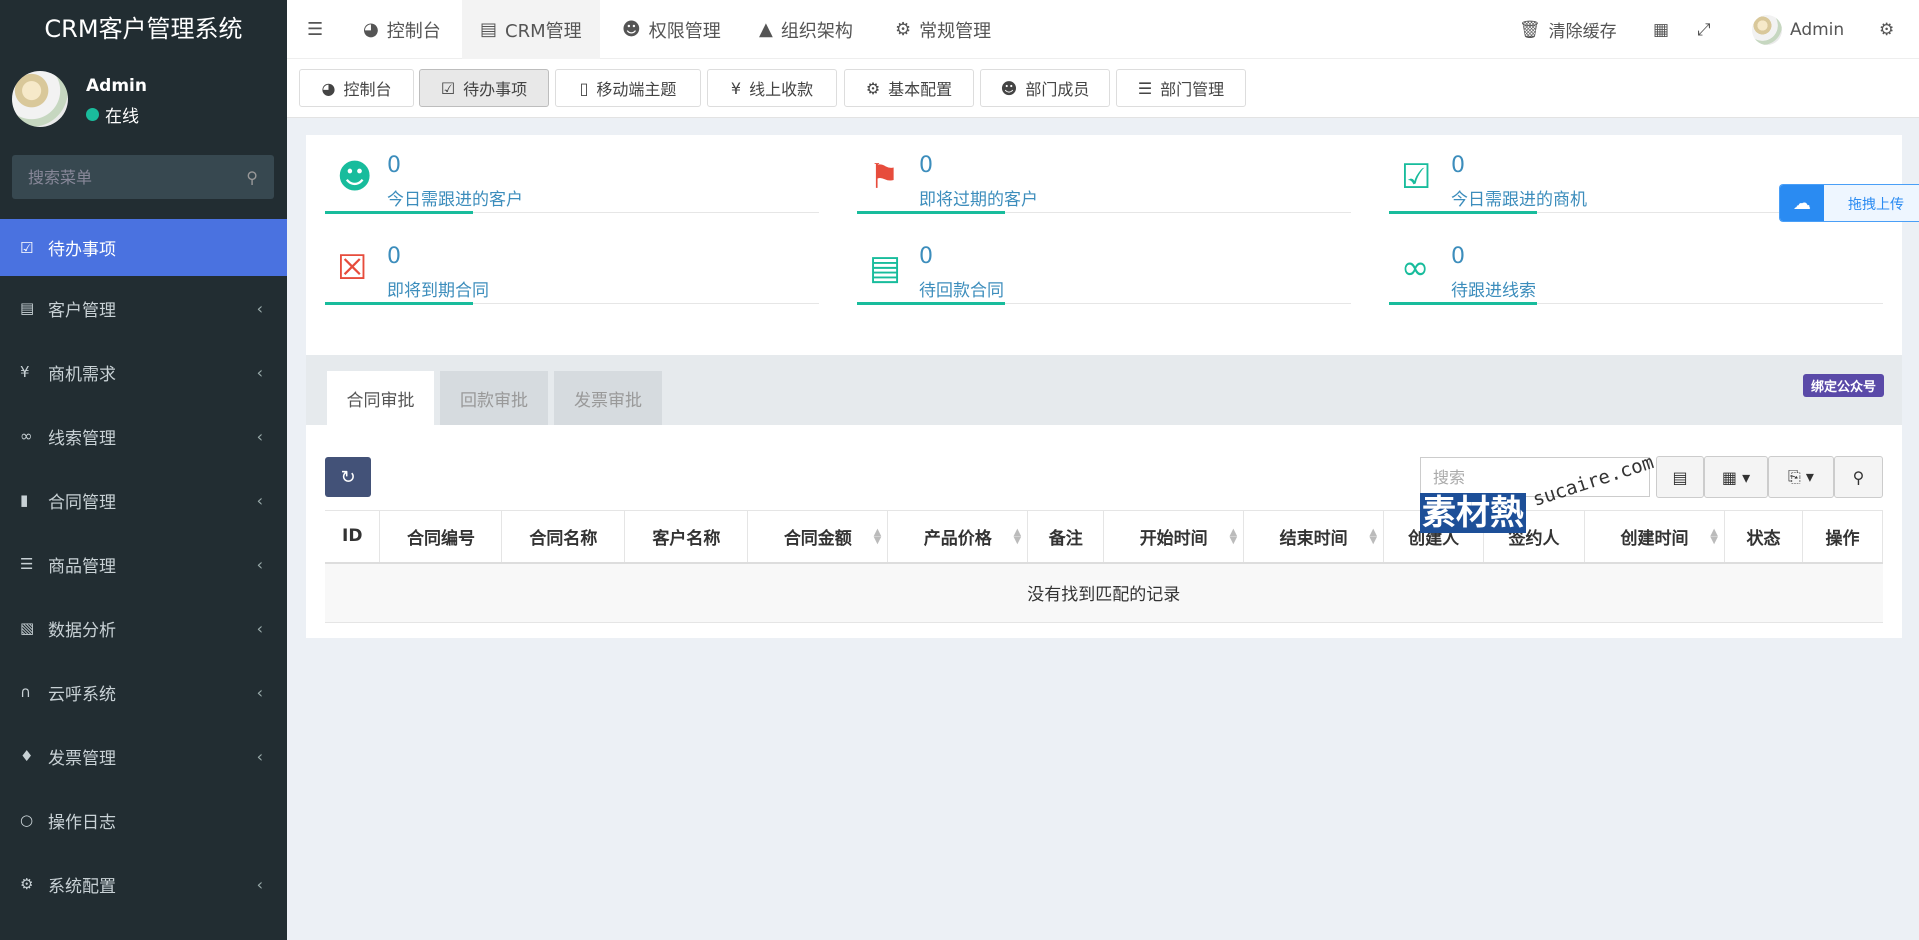 The width and height of the screenshot is (1919, 940). What do you see at coordinates (1843, 537) in the screenshot?
I see `col-actions: 操作` at bounding box center [1843, 537].